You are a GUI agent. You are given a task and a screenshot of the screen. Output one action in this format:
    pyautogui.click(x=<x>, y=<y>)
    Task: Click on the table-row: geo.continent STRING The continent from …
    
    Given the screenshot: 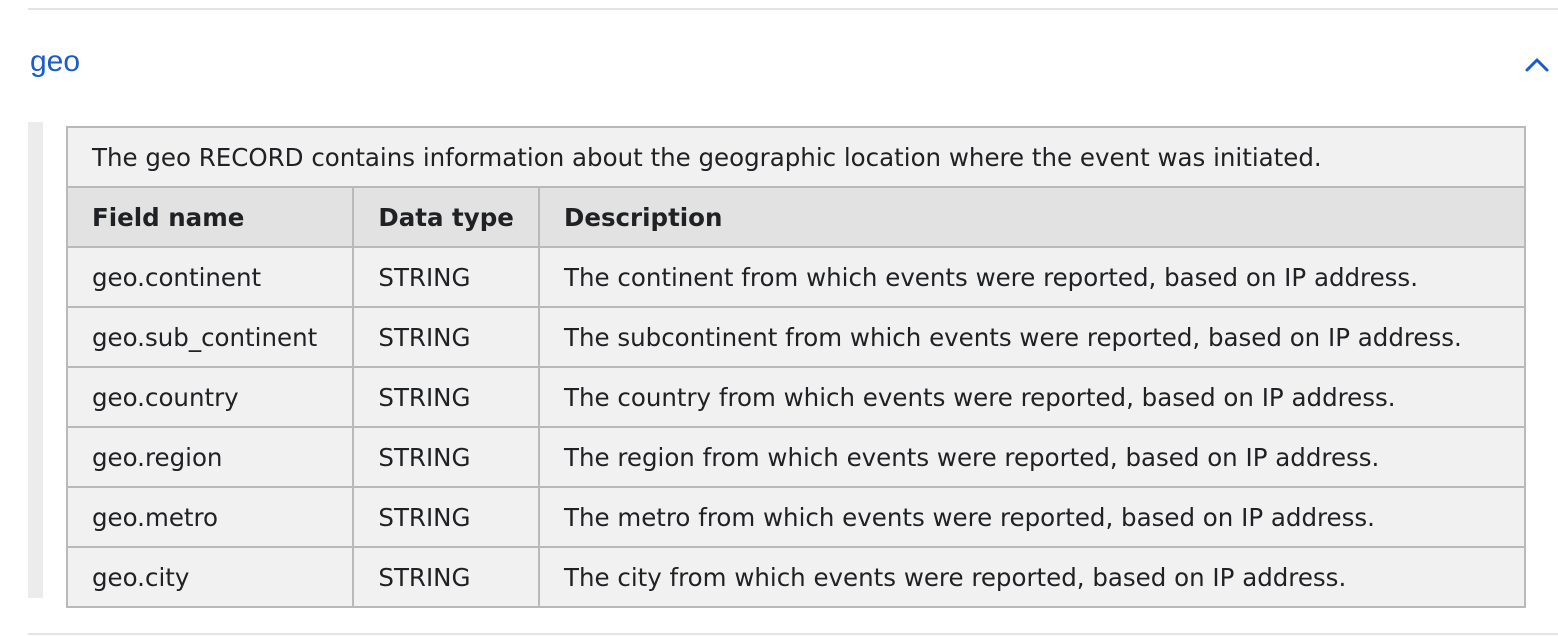 What is the action you would take?
    pyautogui.click(x=795, y=277)
    